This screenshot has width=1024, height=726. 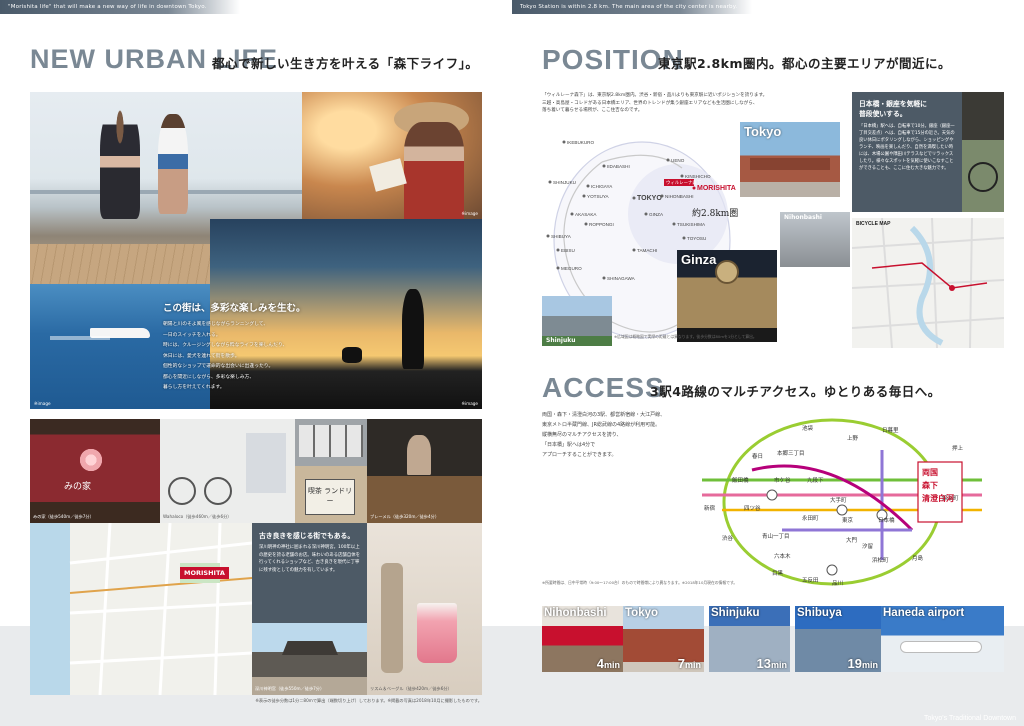 What do you see at coordinates (886, 520) in the screenshot?
I see `route-station-label: 日本橋` at bounding box center [886, 520].